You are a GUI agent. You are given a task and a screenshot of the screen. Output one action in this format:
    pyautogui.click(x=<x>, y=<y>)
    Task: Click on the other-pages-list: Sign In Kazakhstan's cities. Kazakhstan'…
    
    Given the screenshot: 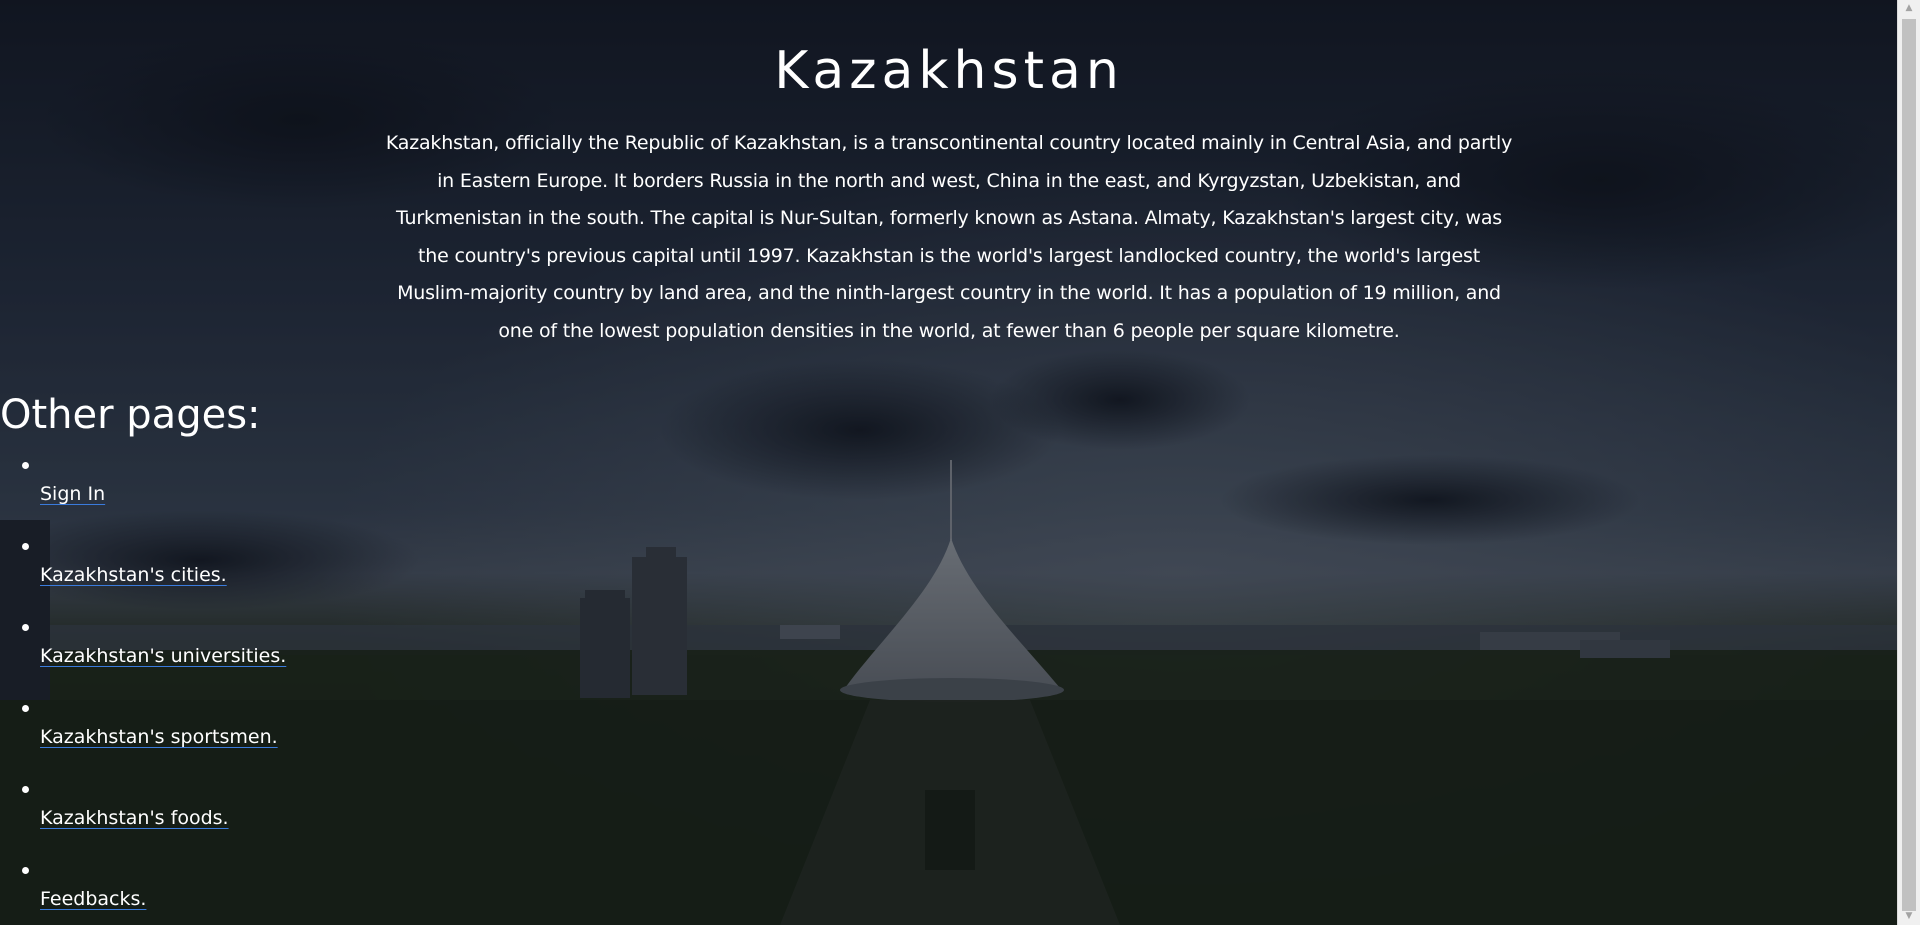 What is the action you would take?
    pyautogui.click(x=200, y=686)
    